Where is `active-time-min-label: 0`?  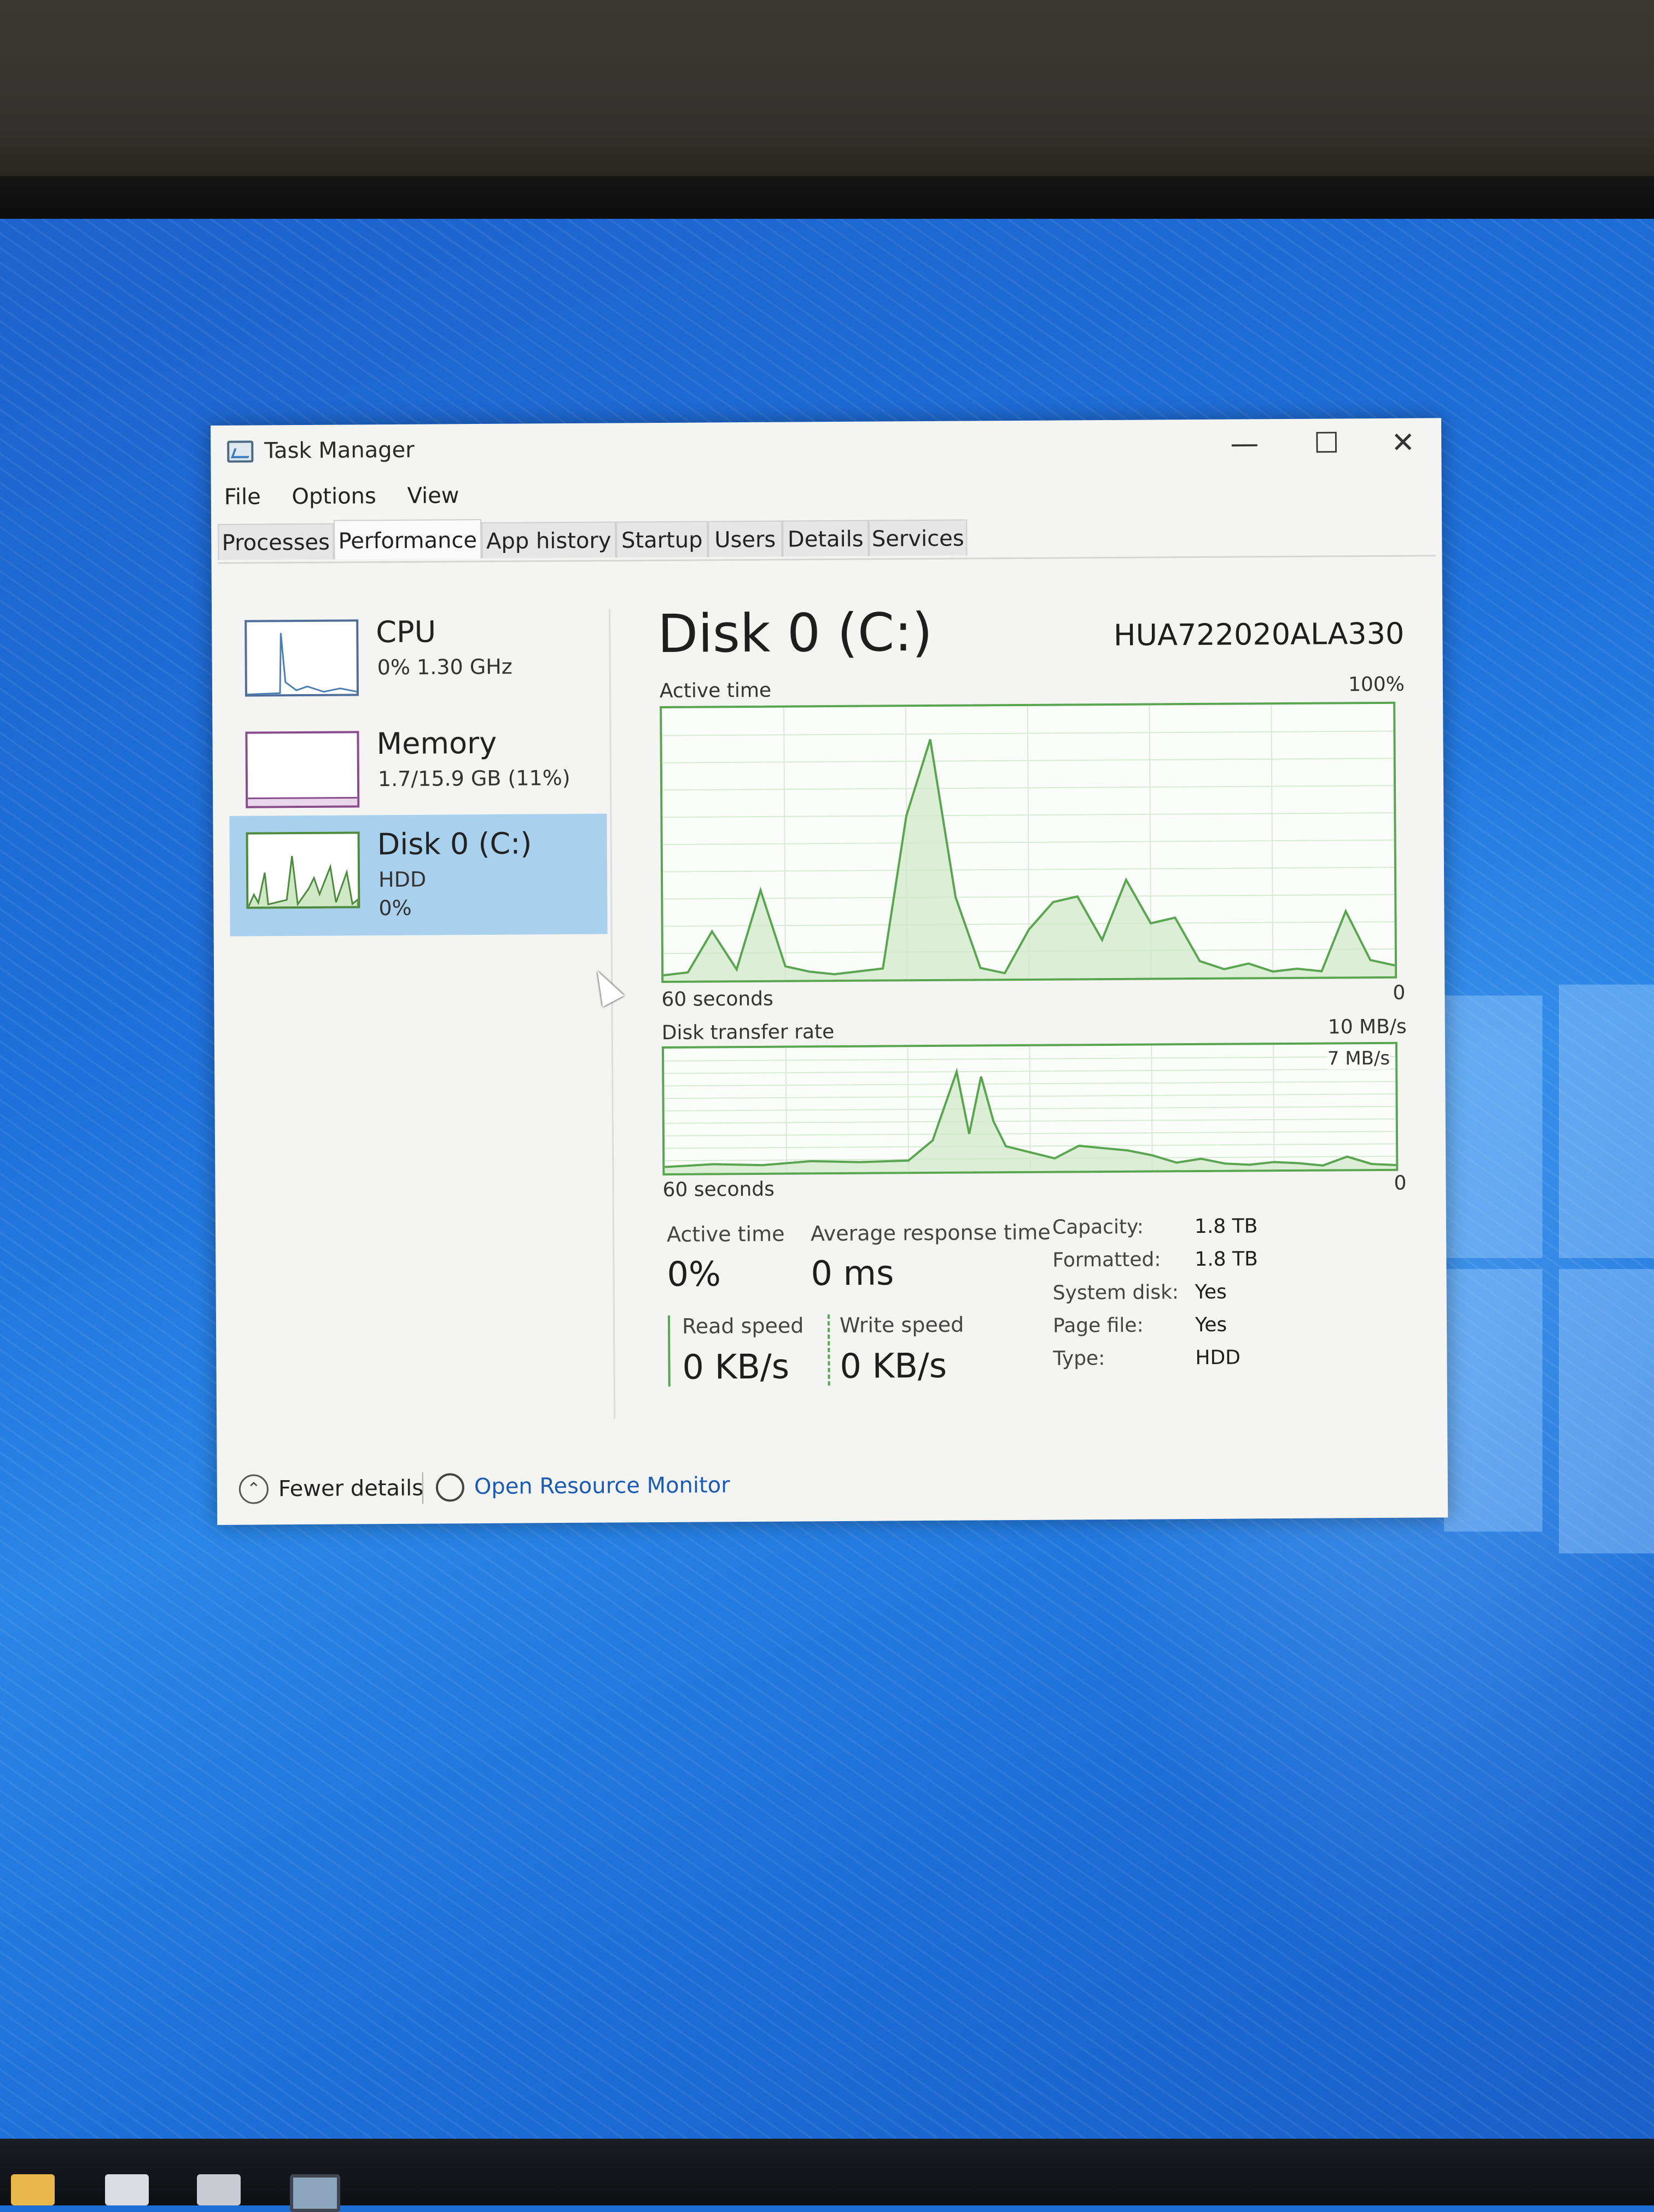 active-time-min-label: 0 is located at coordinates (1399, 993).